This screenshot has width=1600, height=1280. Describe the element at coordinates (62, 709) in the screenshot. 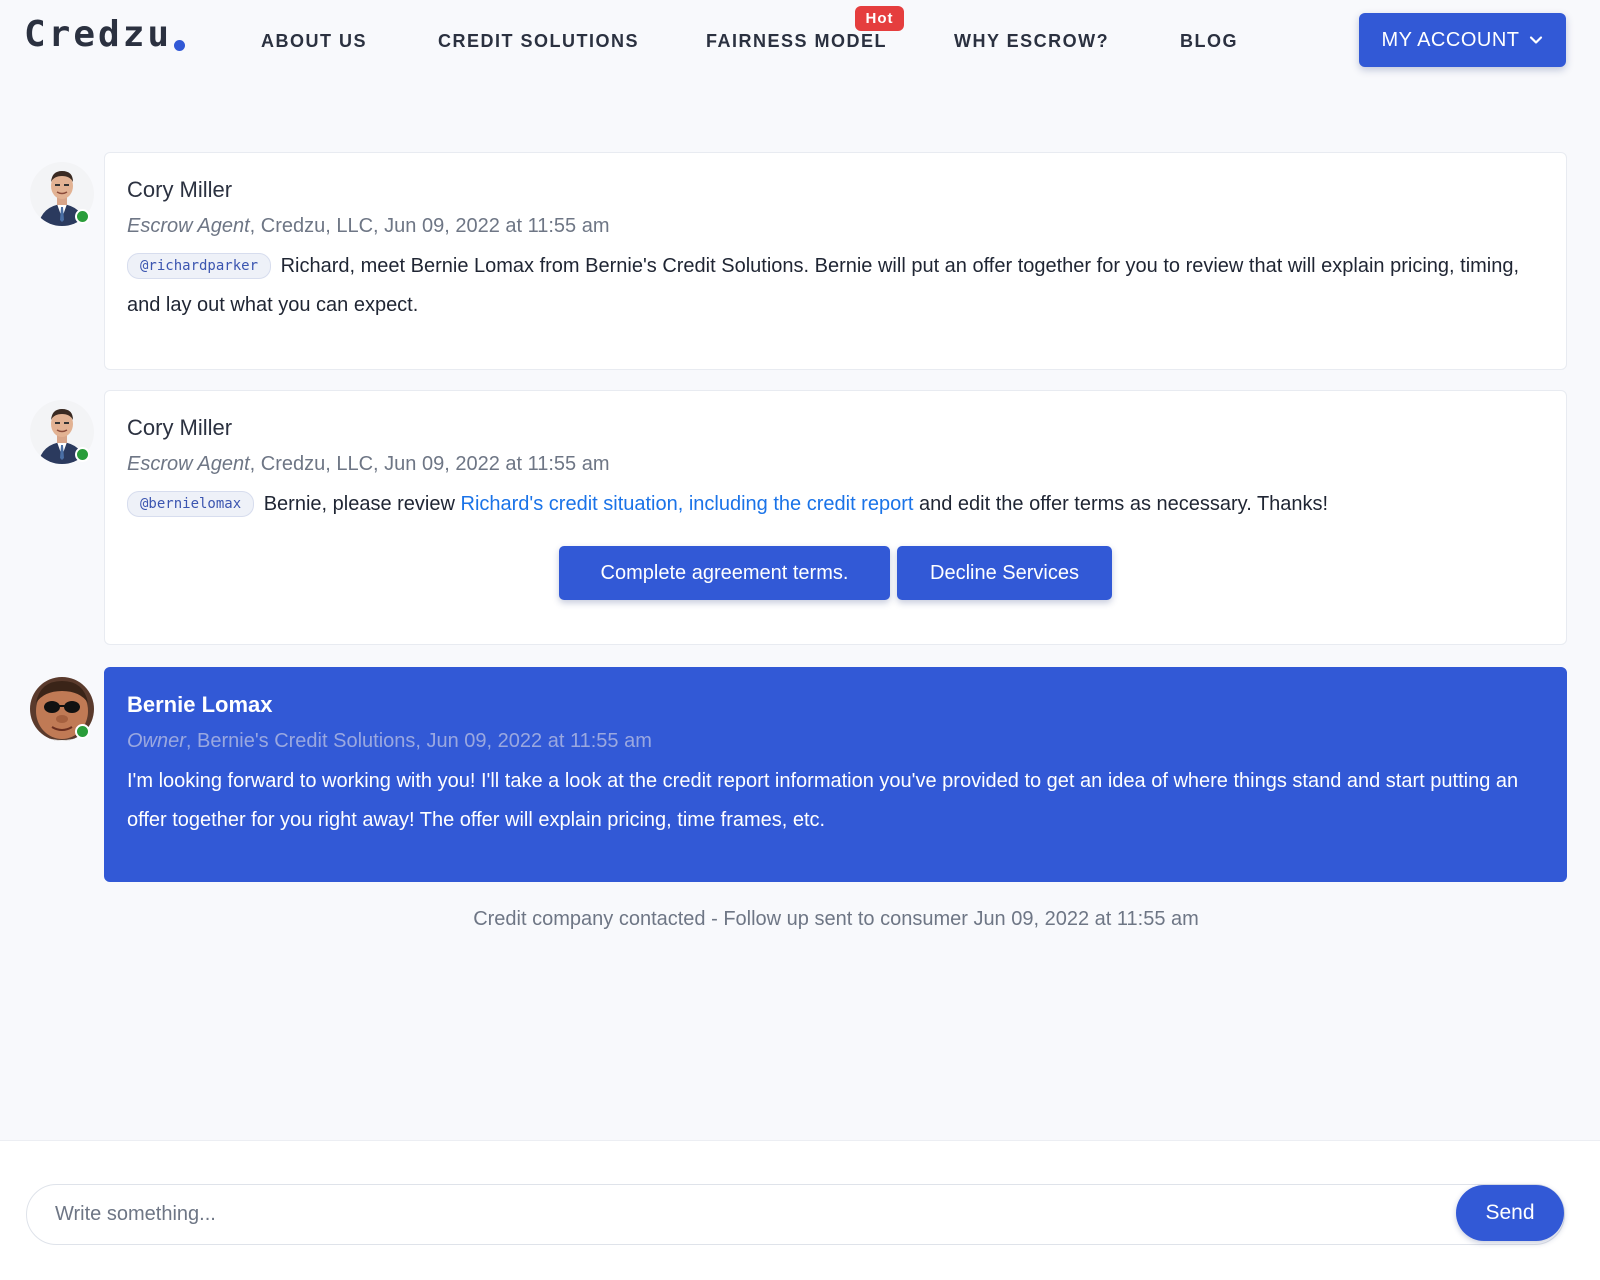

I see `avatar-bernie-lomax` at that location.